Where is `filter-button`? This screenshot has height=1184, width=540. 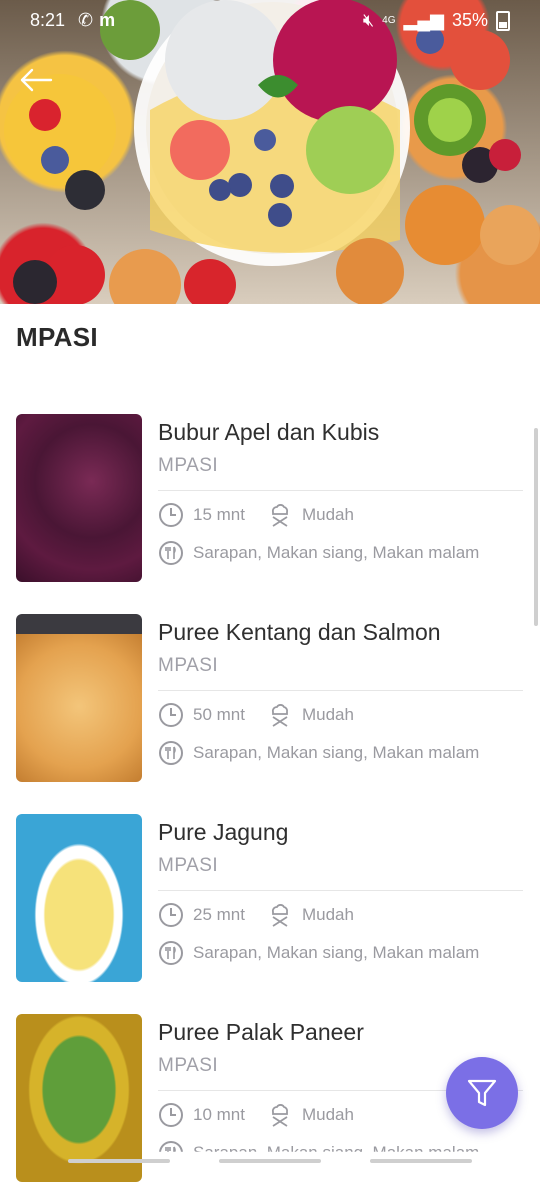
filter-button is located at coordinates (482, 1093).